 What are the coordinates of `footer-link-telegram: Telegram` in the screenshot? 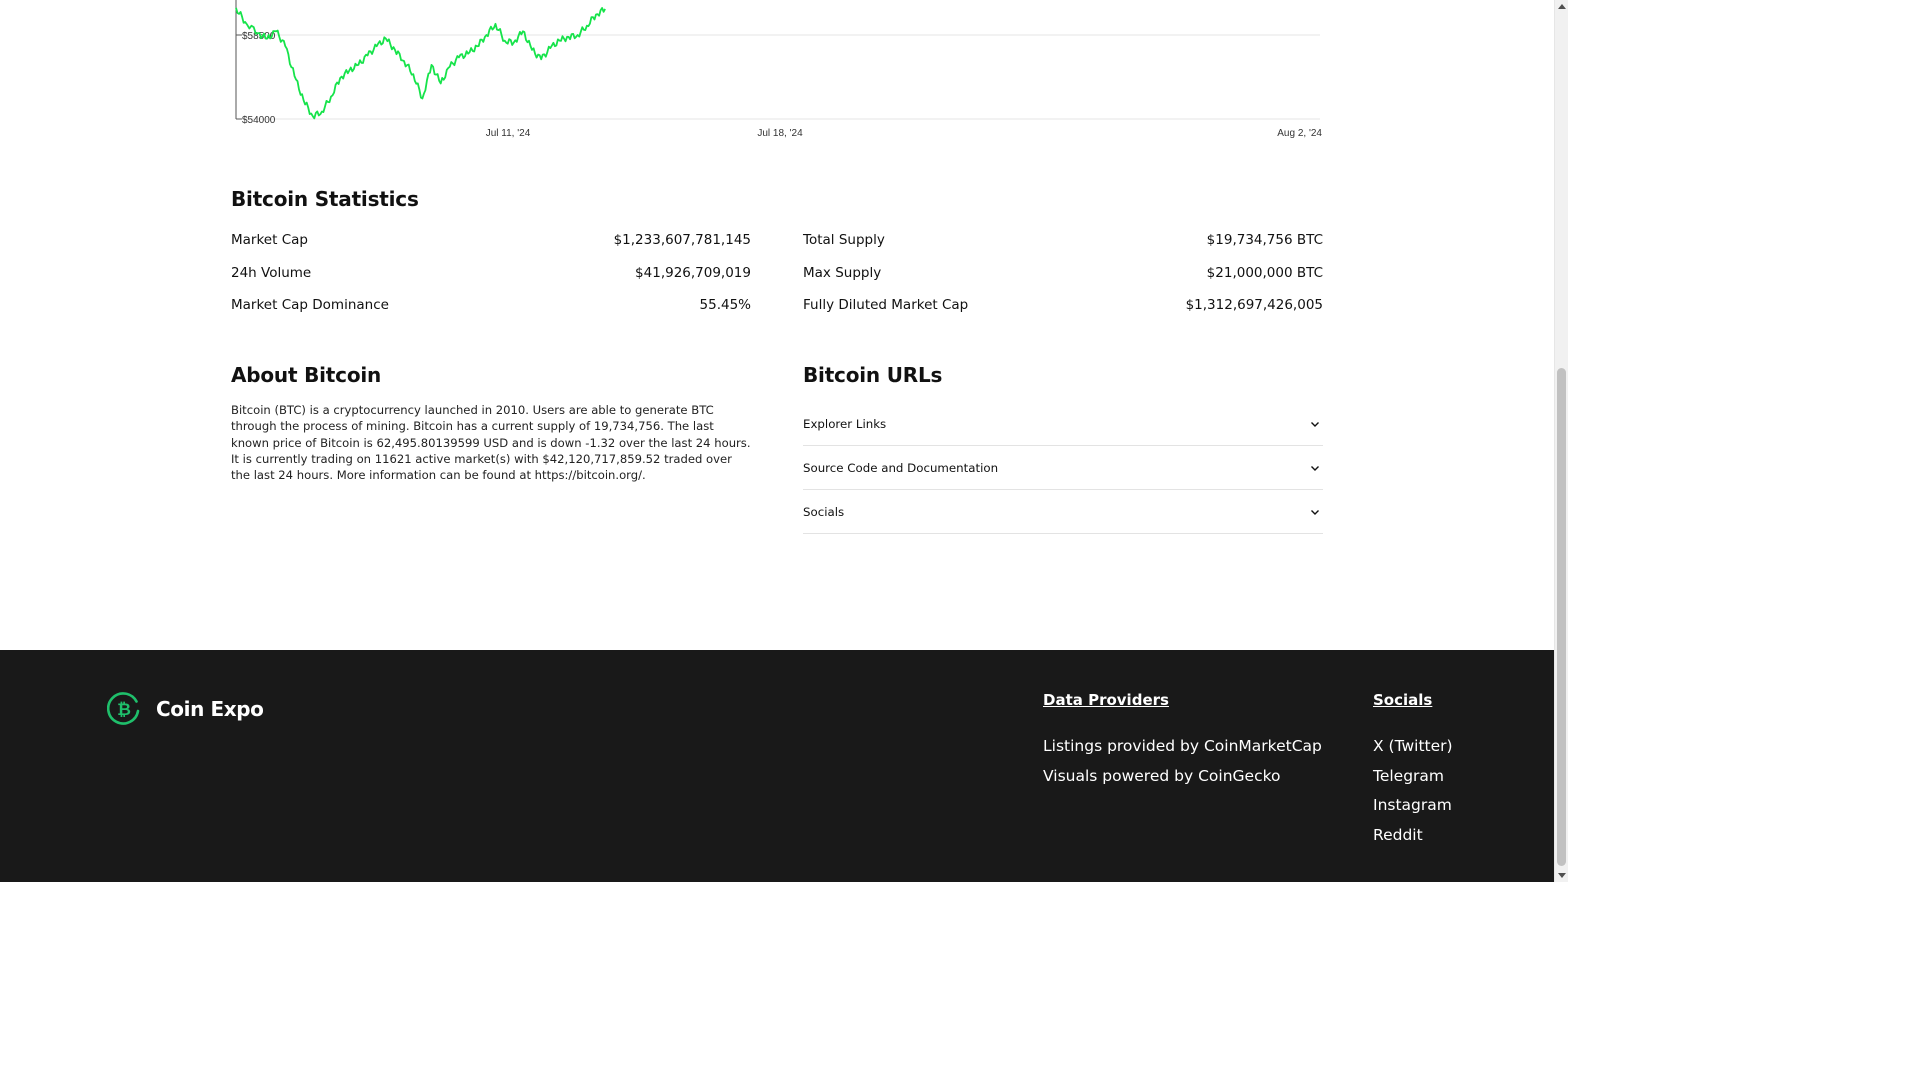 It's located at (1413, 777).